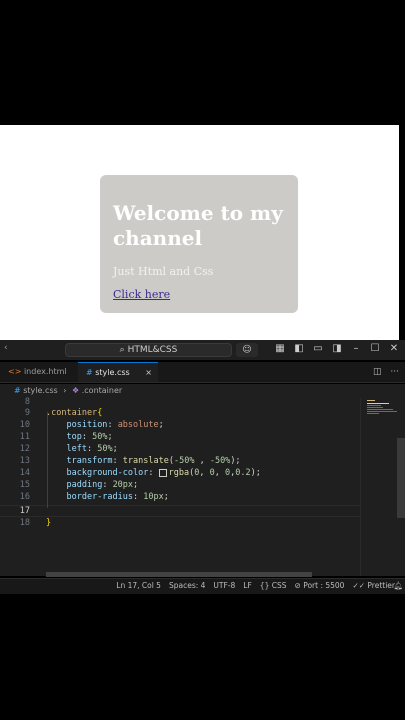 This screenshot has width=405, height=720. Describe the element at coordinates (24, 485) in the screenshot. I see `line-number: 15` at that location.